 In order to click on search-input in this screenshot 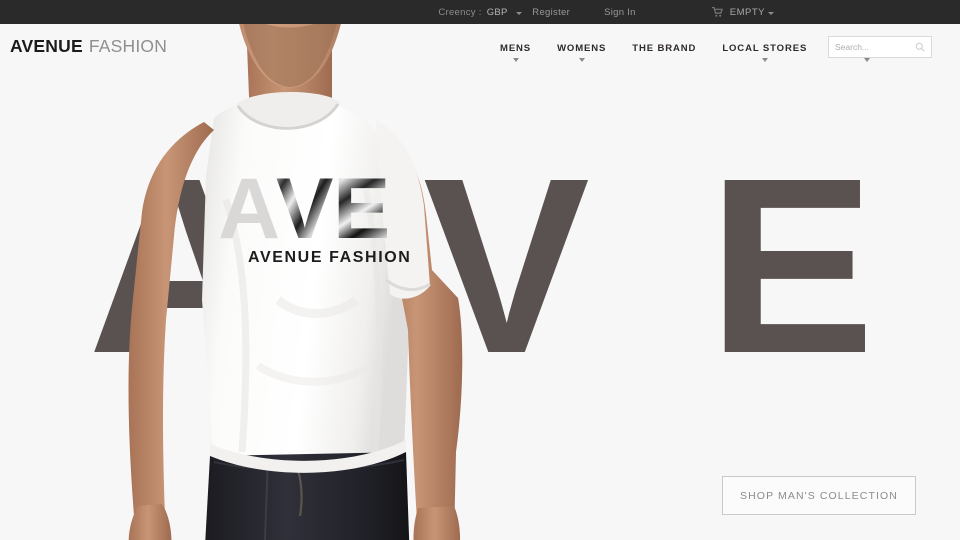, I will do `click(875, 47)`.